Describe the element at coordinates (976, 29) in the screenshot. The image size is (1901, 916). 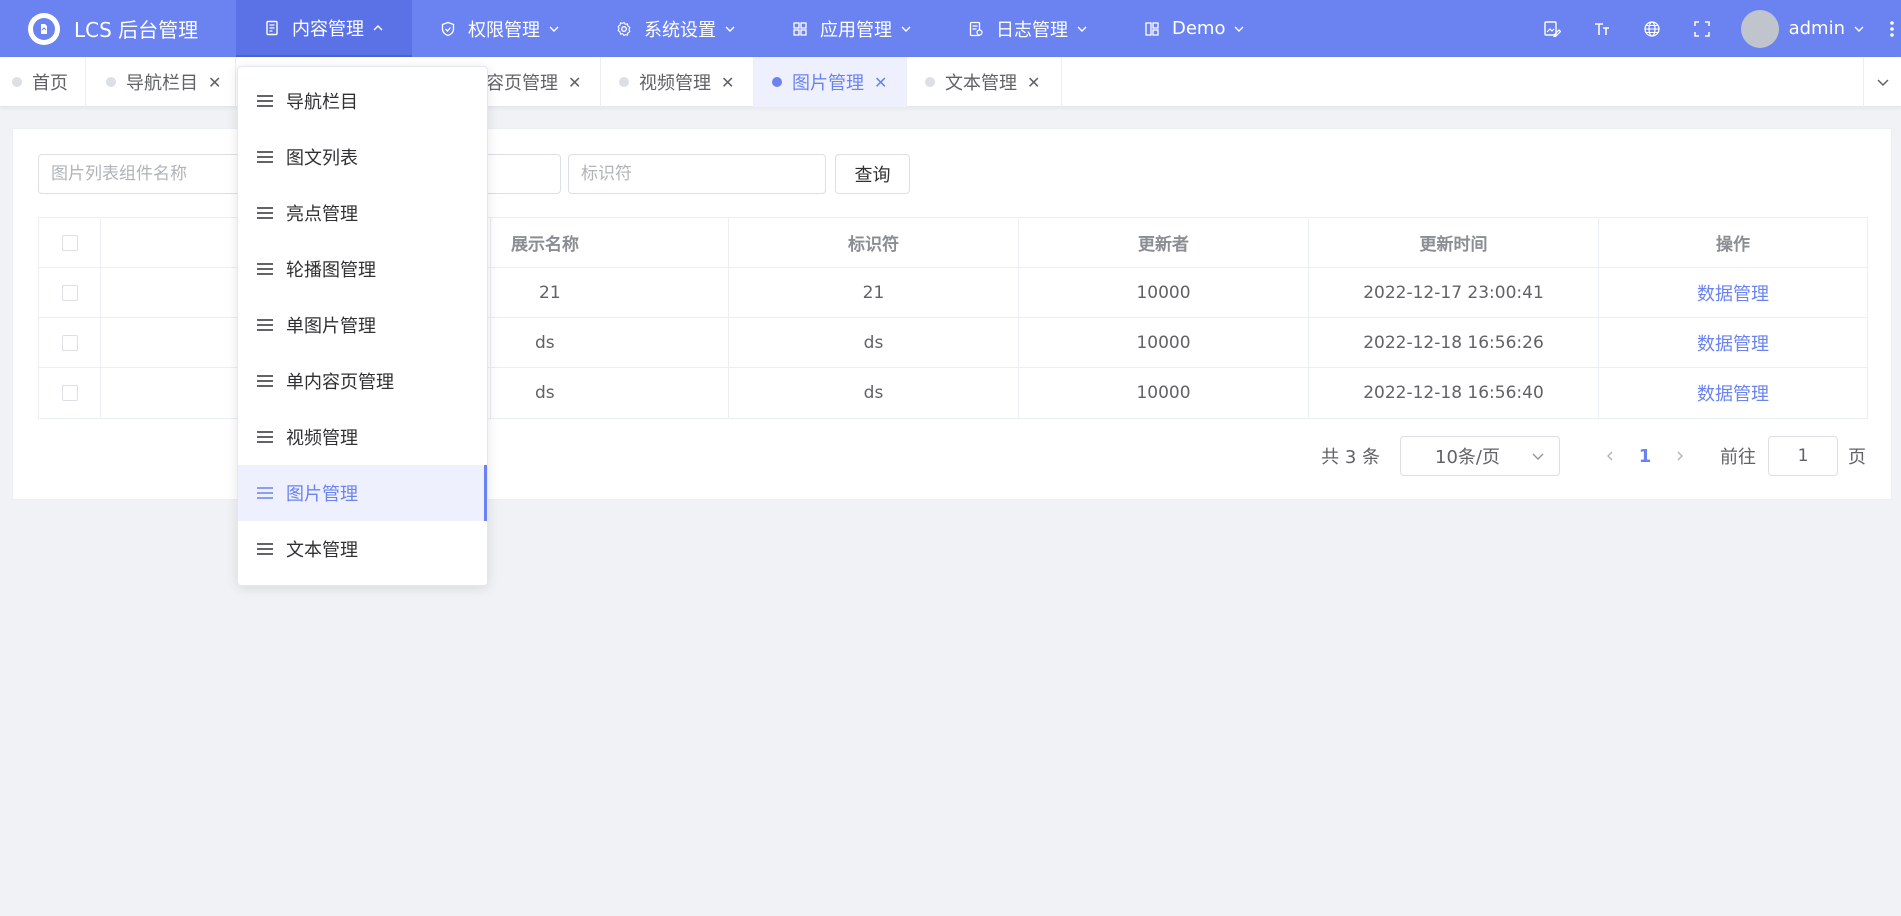
I see `log-icon` at that location.